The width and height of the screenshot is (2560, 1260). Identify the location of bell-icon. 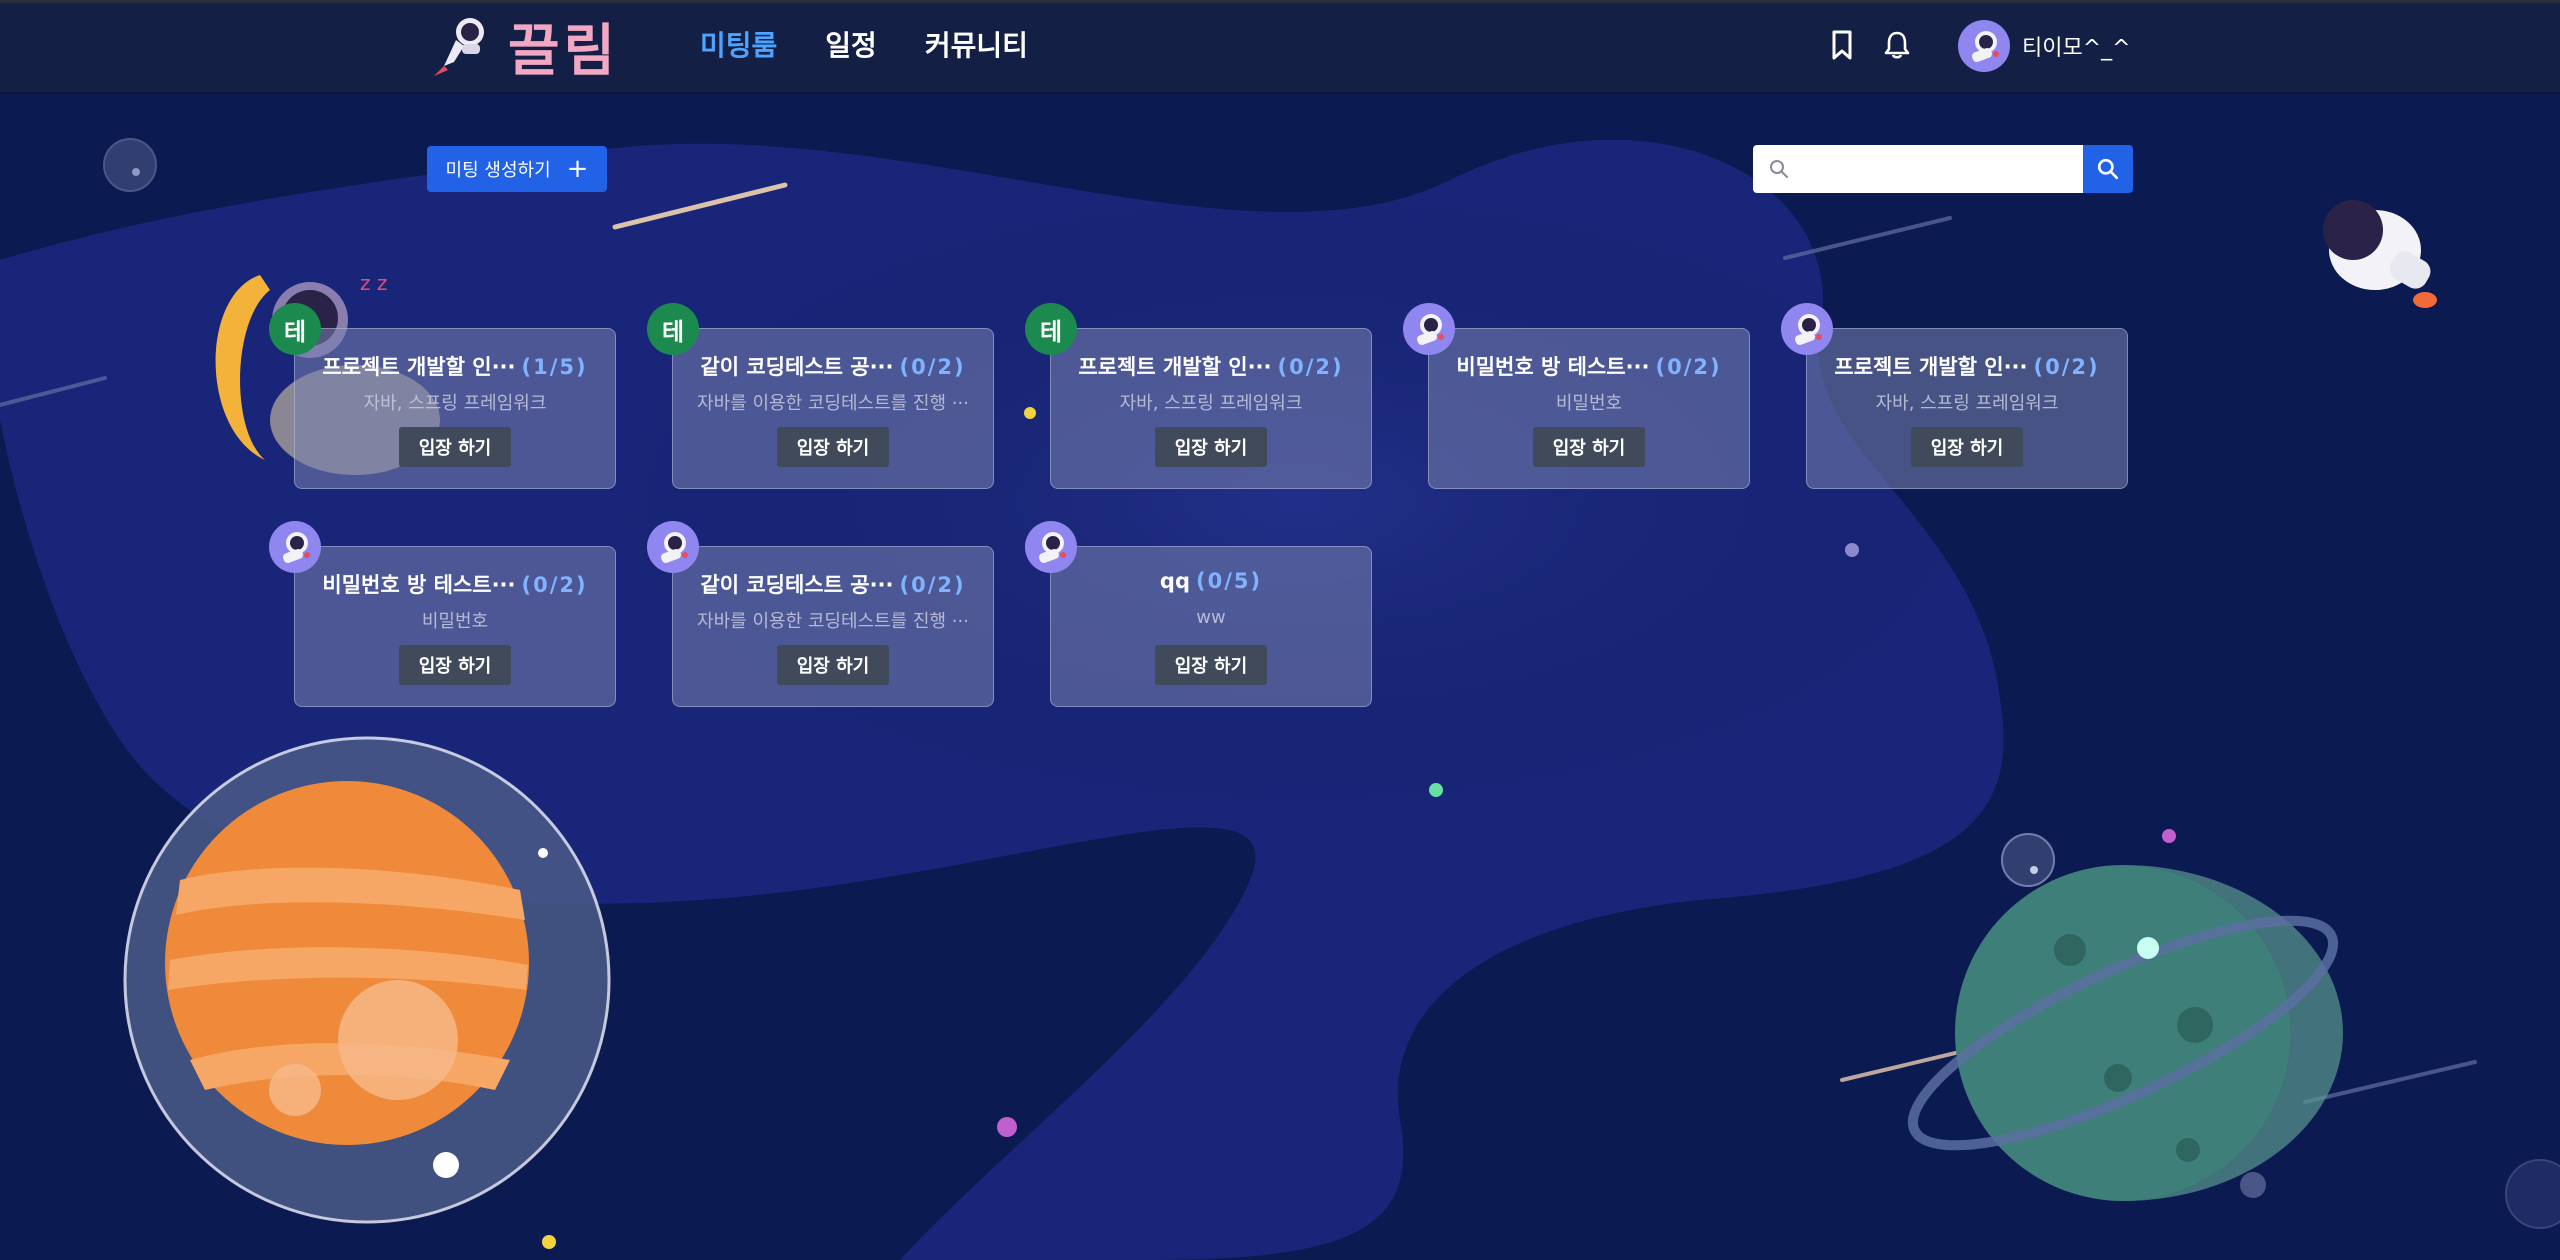
(1897, 45).